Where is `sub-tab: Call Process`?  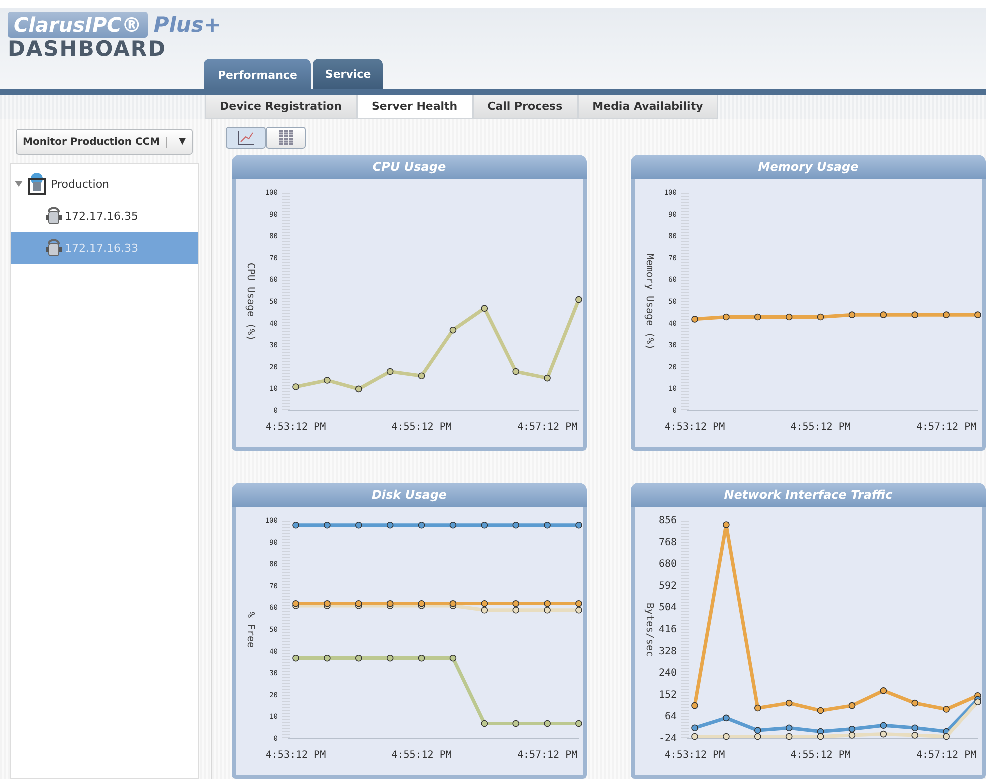 sub-tab: Call Process is located at coordinates (525, 107).